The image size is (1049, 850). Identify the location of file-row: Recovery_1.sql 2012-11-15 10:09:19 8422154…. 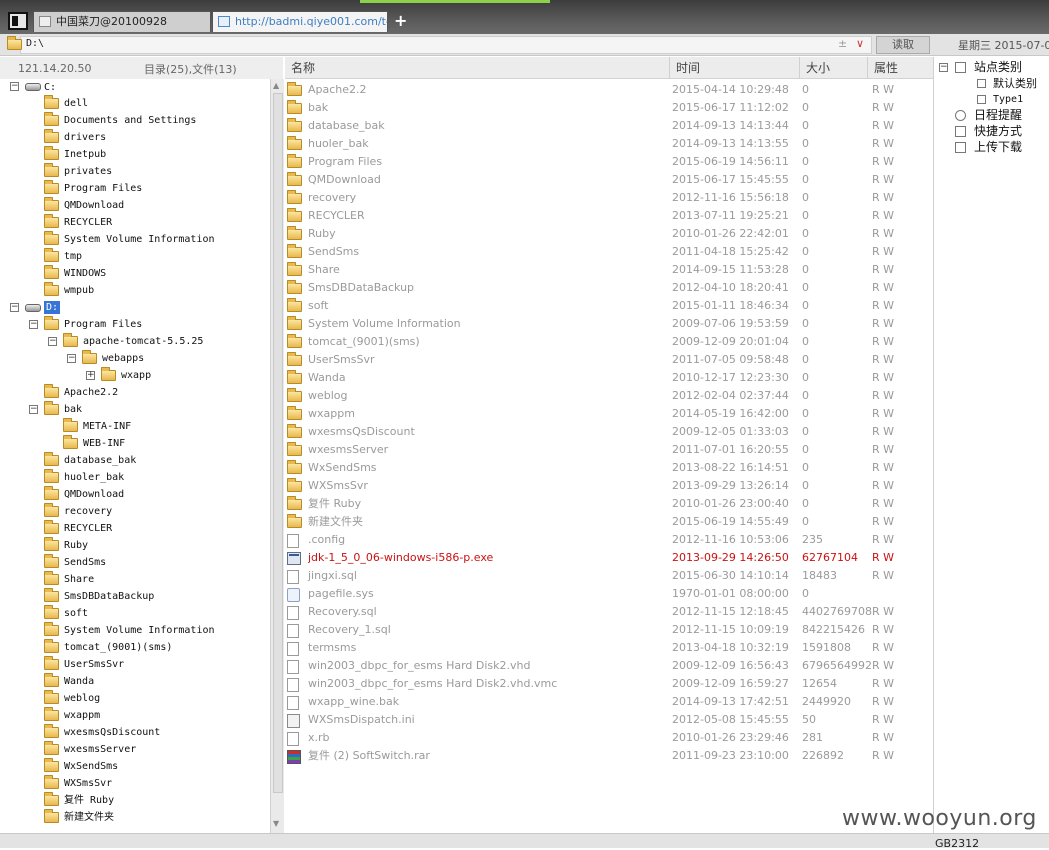
(609, 630).